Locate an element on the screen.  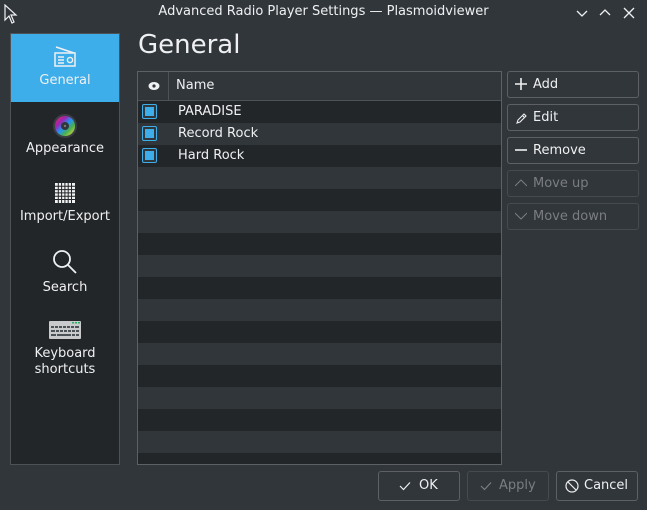
ok-label: OK is located at coordinates (428, 485).